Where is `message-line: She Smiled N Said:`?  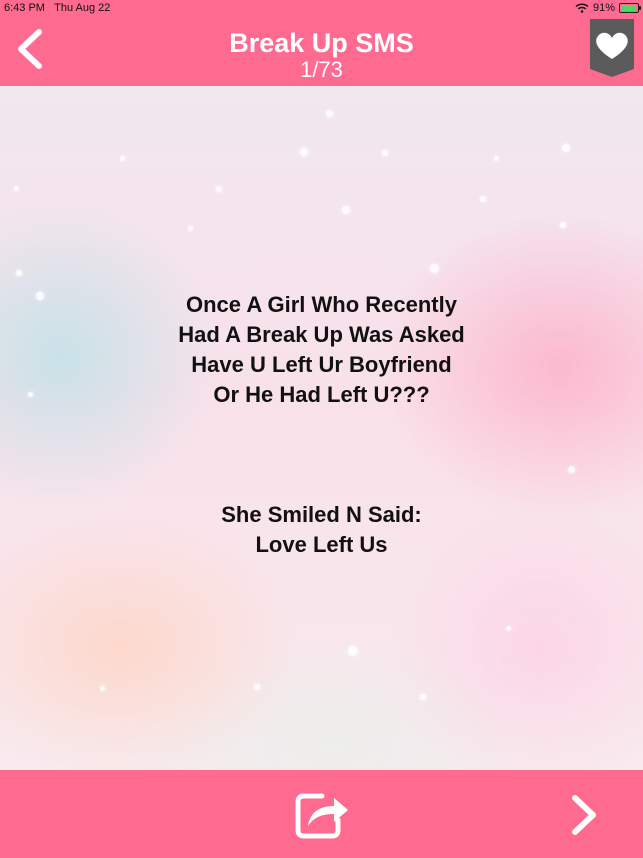 message-line: She Smiled N Said: is located at coordinates (321, 514).